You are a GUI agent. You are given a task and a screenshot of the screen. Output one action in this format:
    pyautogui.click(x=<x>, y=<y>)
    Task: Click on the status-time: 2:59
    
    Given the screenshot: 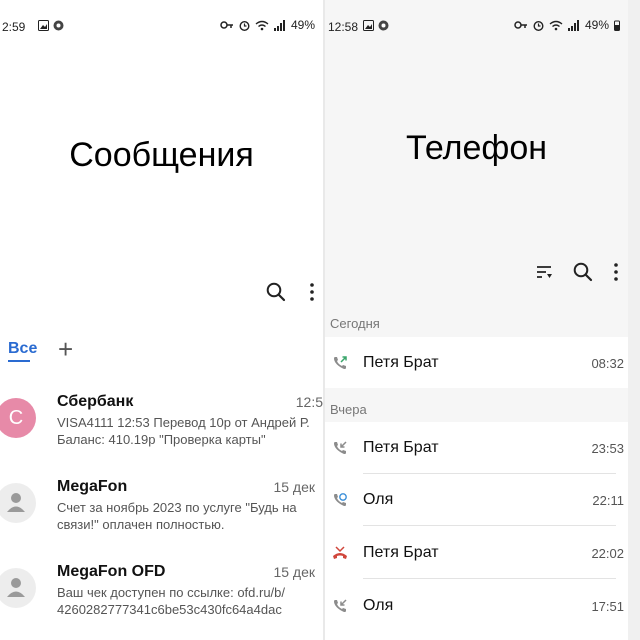 What is the action you would take?
    pyautogui.click(x=14, y=27)
    